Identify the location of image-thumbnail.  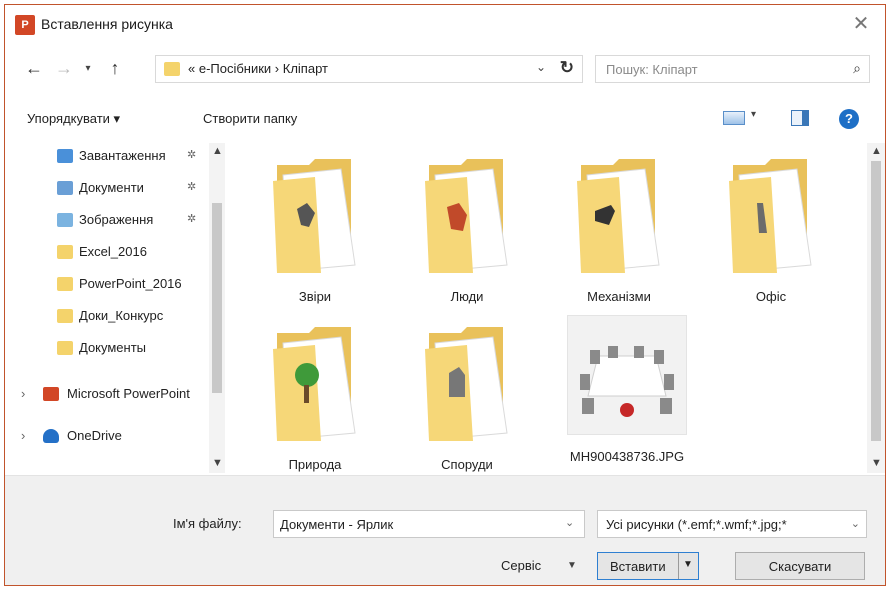
(627, 375).